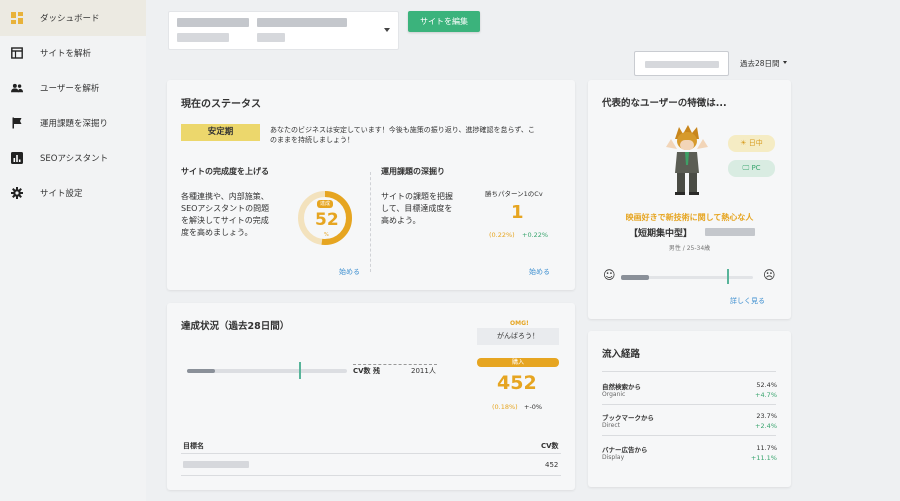 The image size is (900, 501). I want to click on traffic-source-delta: +4.7%, so click(766, 395).